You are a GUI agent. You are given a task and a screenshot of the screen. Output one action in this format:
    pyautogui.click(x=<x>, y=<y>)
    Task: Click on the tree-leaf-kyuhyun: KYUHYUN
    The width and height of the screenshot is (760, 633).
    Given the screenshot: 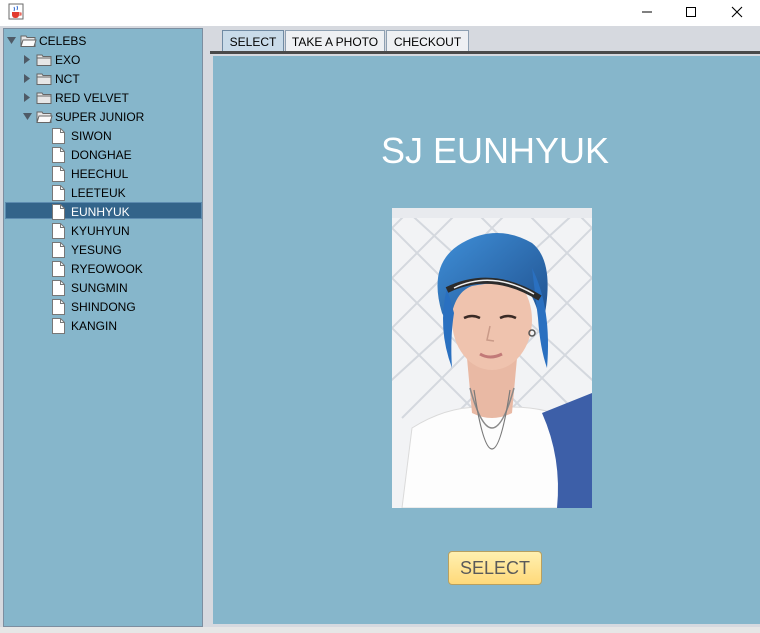 What is the action you would take?
    pyautogui.click(x=92, y=230)
    